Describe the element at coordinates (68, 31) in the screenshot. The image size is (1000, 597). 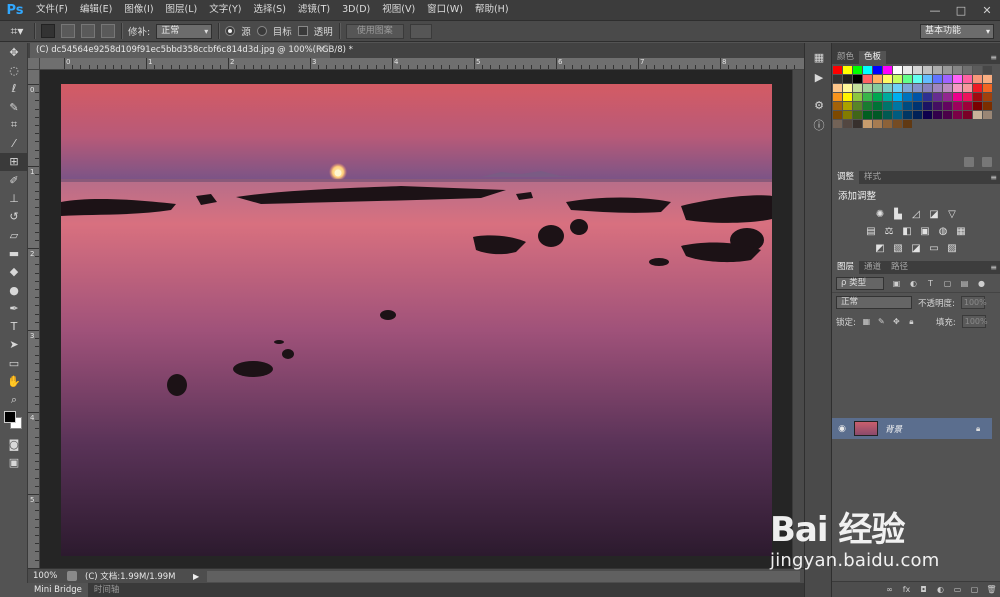
I see `add-to-selection-button` at that location.